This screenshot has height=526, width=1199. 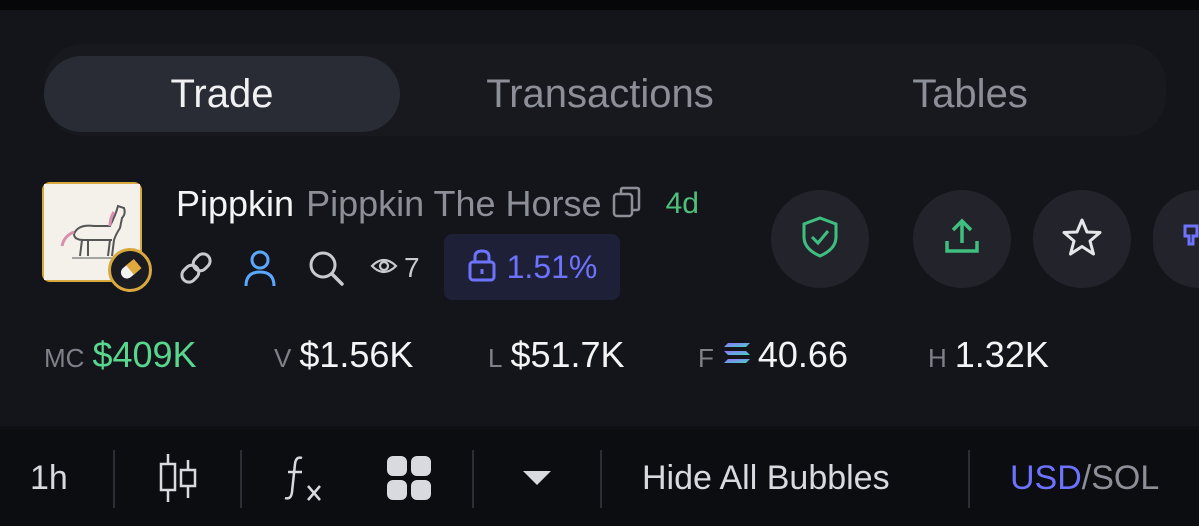 I want to click on locked-percentage: 1.51%, so click(x=552, y=266).